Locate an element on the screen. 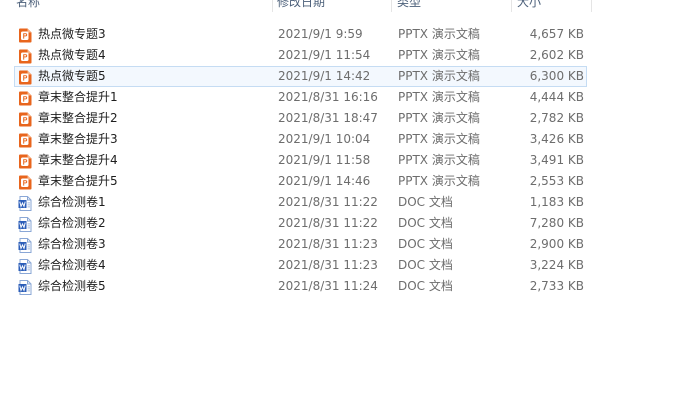 The height and width of the screenshot is (414, 684). file-row: 综合检测卷4 2021/8/31 11:23 DOC 文档 3,224 KB is located at coordinates (300, 265).